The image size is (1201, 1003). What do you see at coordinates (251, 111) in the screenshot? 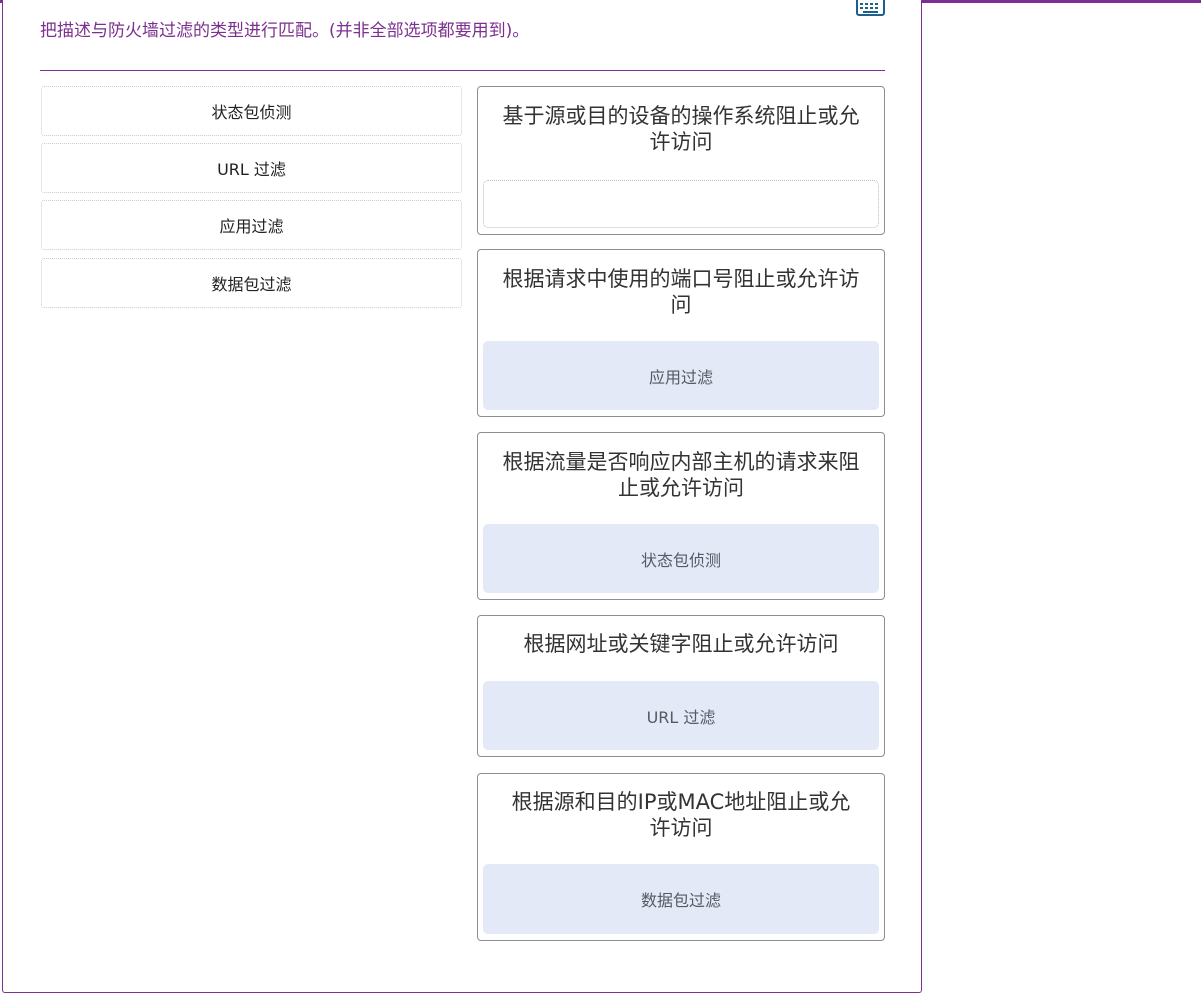
I see `option-stateful-packet-inspection: 状态包侦测` at bounding box center [251, 111].